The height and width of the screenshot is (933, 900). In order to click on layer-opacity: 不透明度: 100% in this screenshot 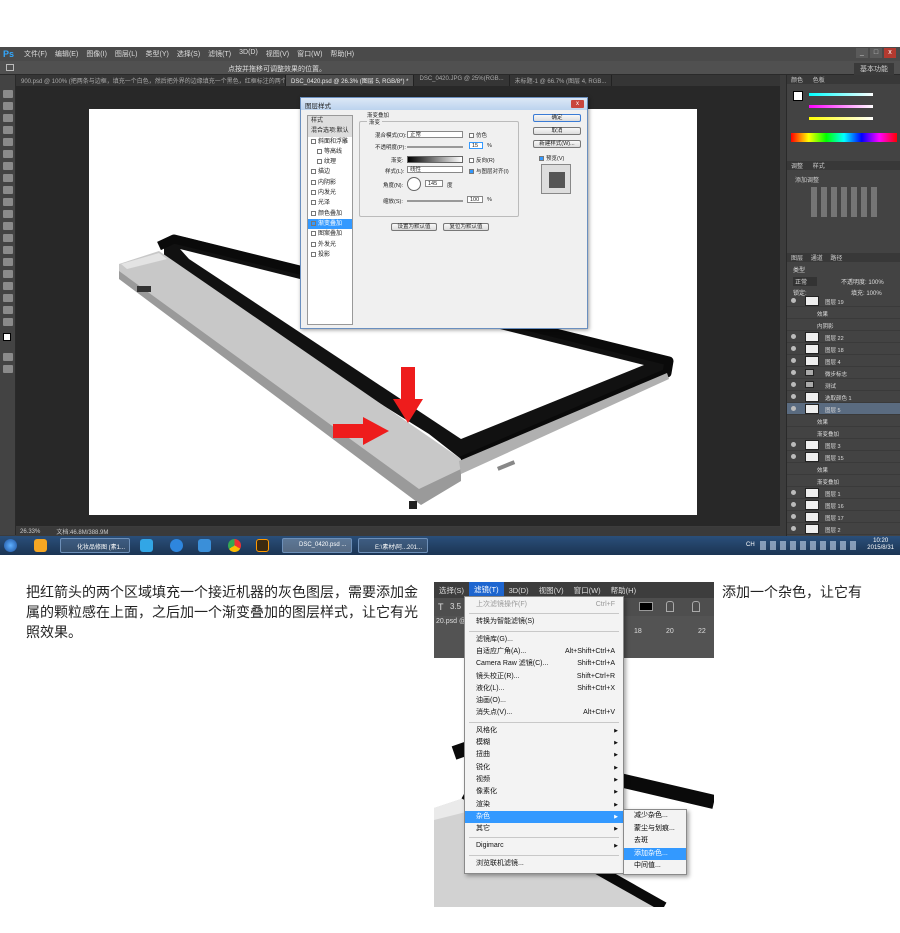, I will do `click(862, 281)`.